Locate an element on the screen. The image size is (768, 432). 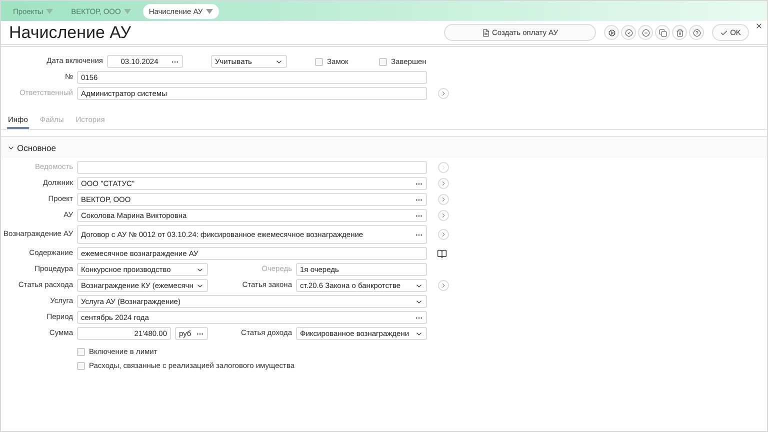
copy-button is located at coordinates (662, 32).